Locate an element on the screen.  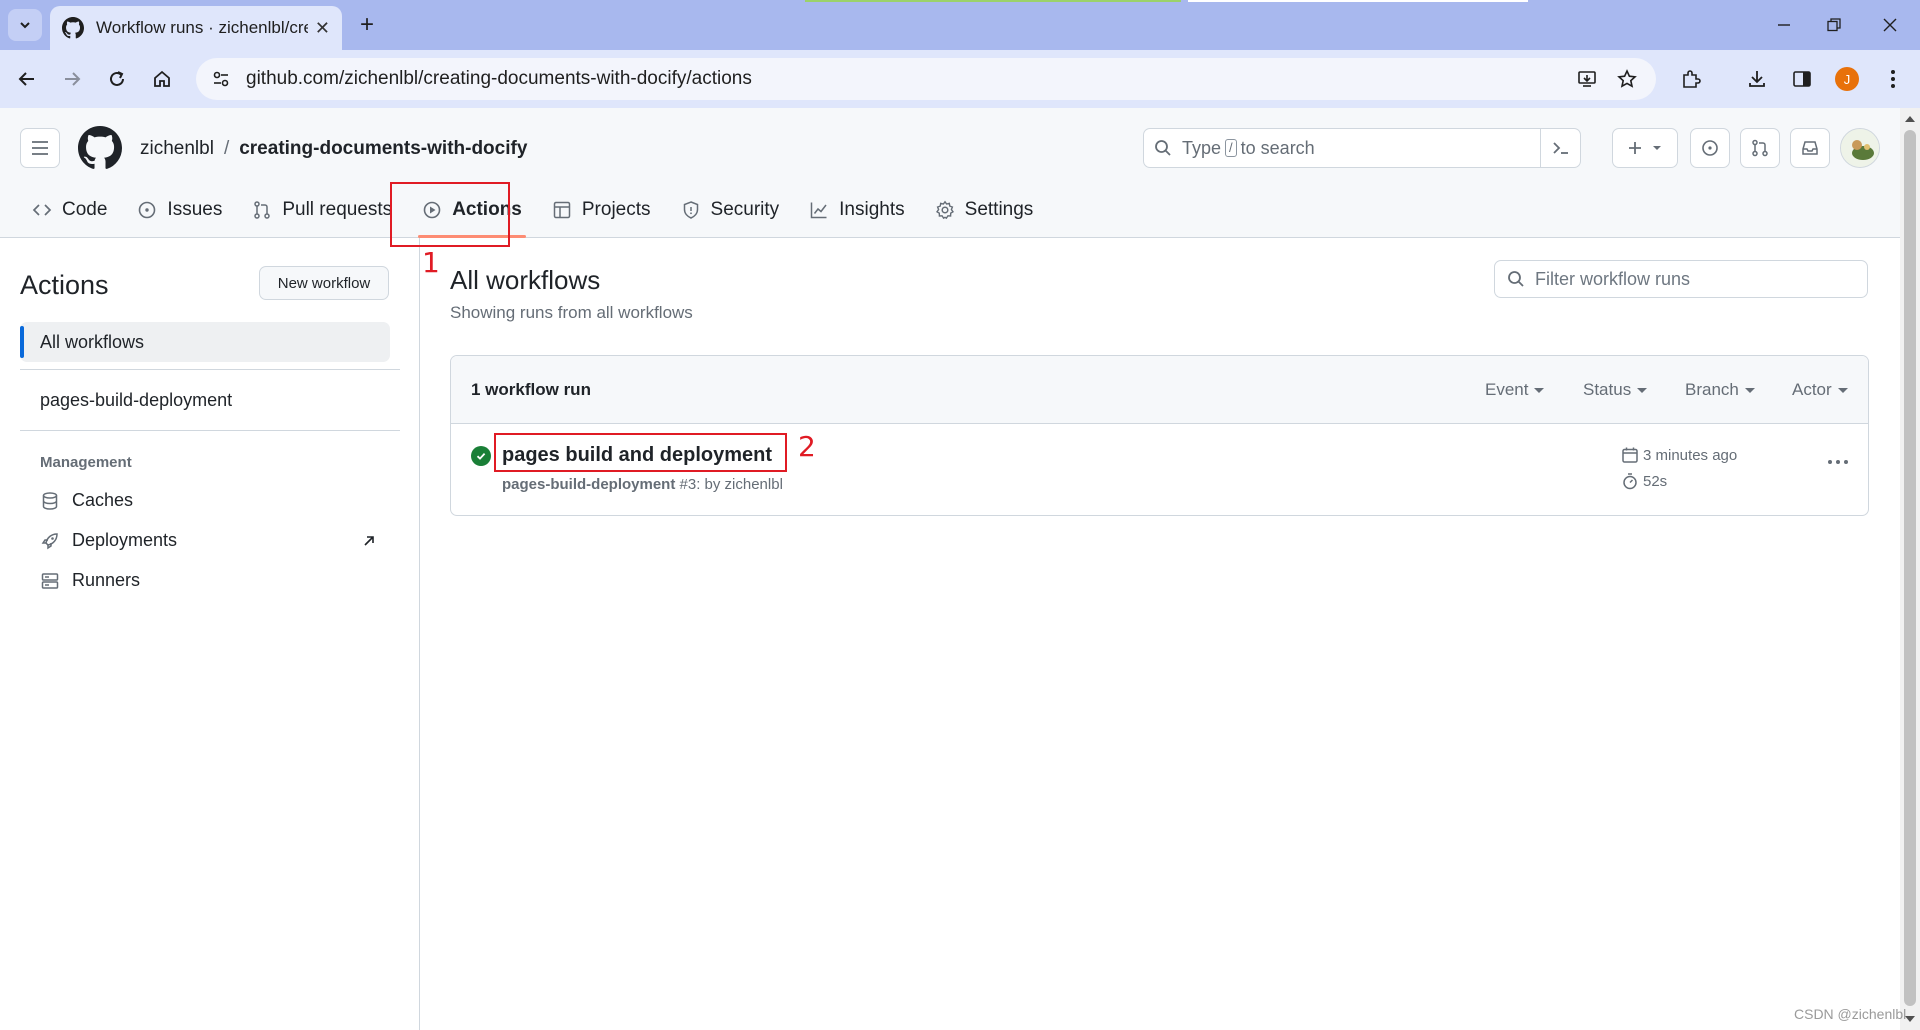
page-title: All workflows is located at coordinates (525, 280).